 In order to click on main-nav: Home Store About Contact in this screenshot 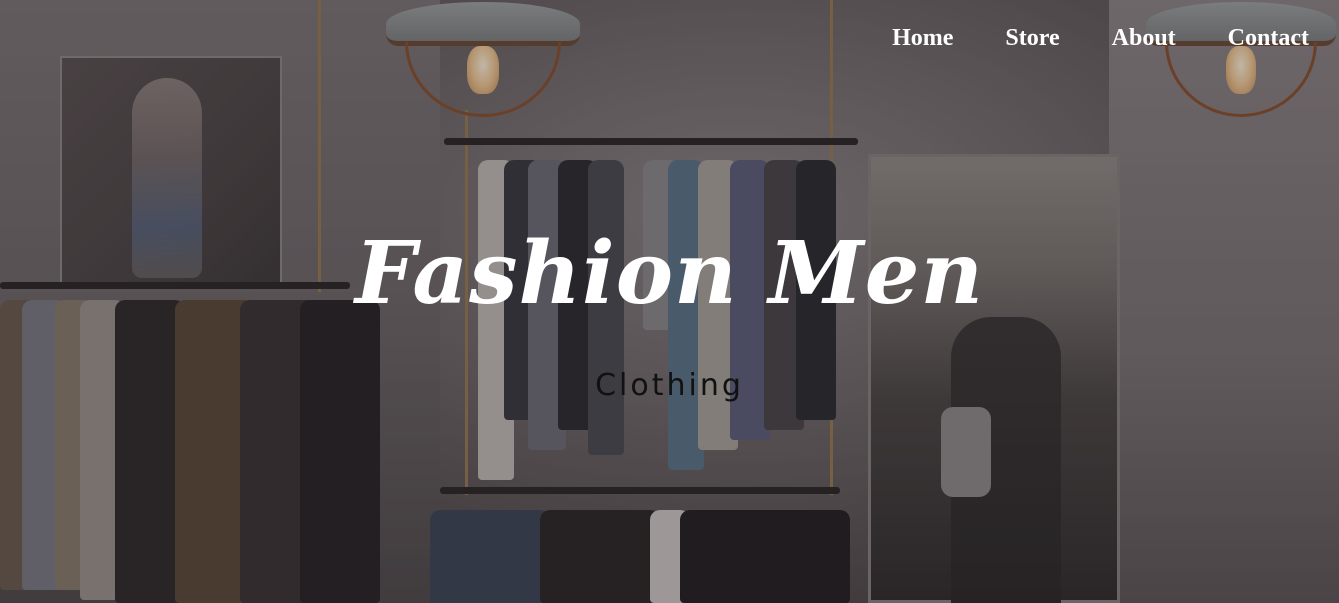, I will do `click(1100, 39)`.